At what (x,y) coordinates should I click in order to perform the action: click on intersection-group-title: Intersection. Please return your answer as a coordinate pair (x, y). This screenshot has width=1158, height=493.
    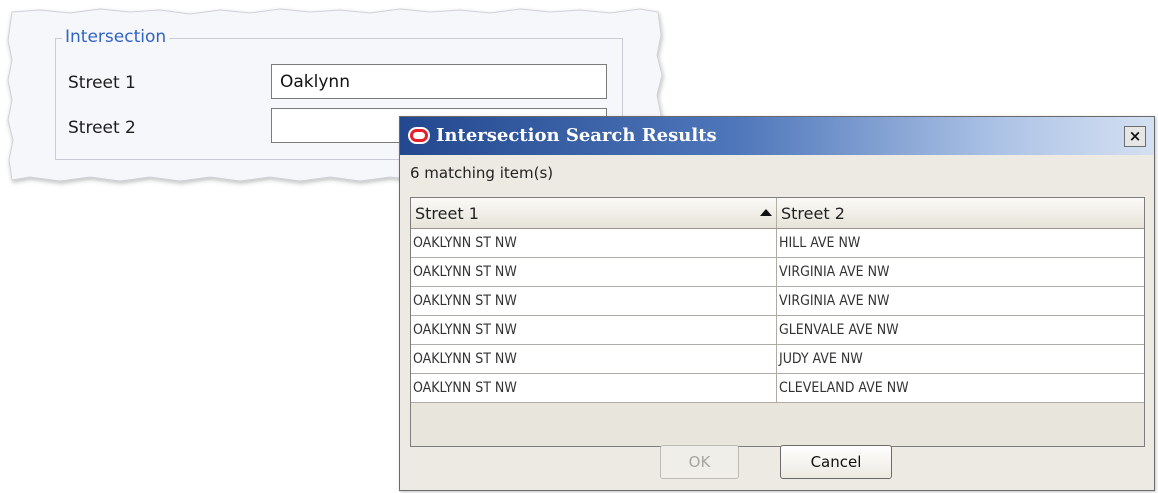
    Looking at the image, I should click on (116, 37).